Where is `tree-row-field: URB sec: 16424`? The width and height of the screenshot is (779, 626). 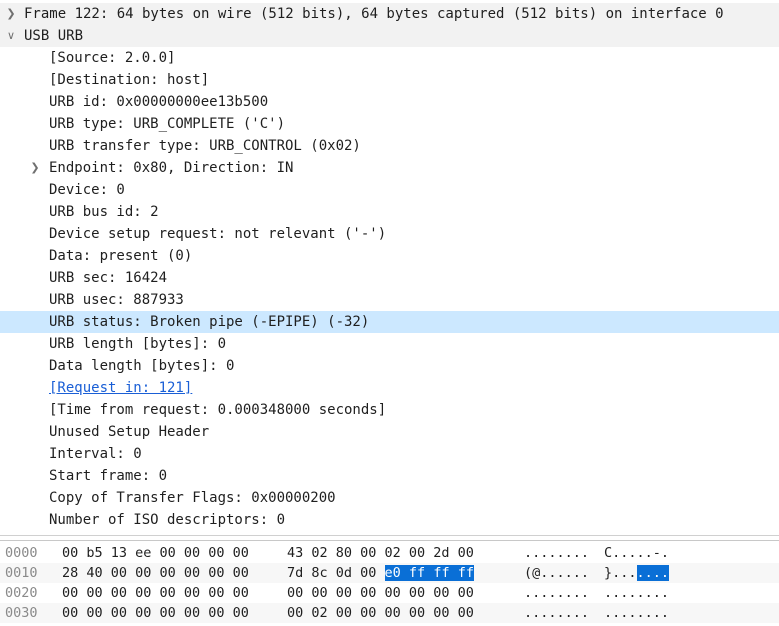
tree-row-field: URB sec: 16424 is located at coordinates (389, 278).